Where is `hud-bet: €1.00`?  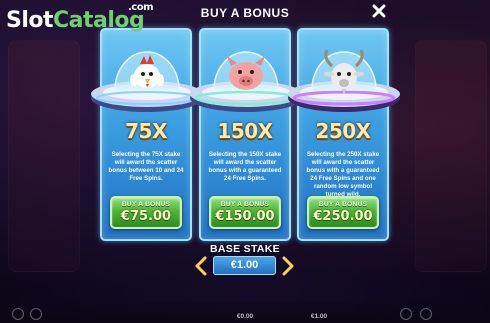 hud-bet: €1.00 is located at coordinates (319, 316).